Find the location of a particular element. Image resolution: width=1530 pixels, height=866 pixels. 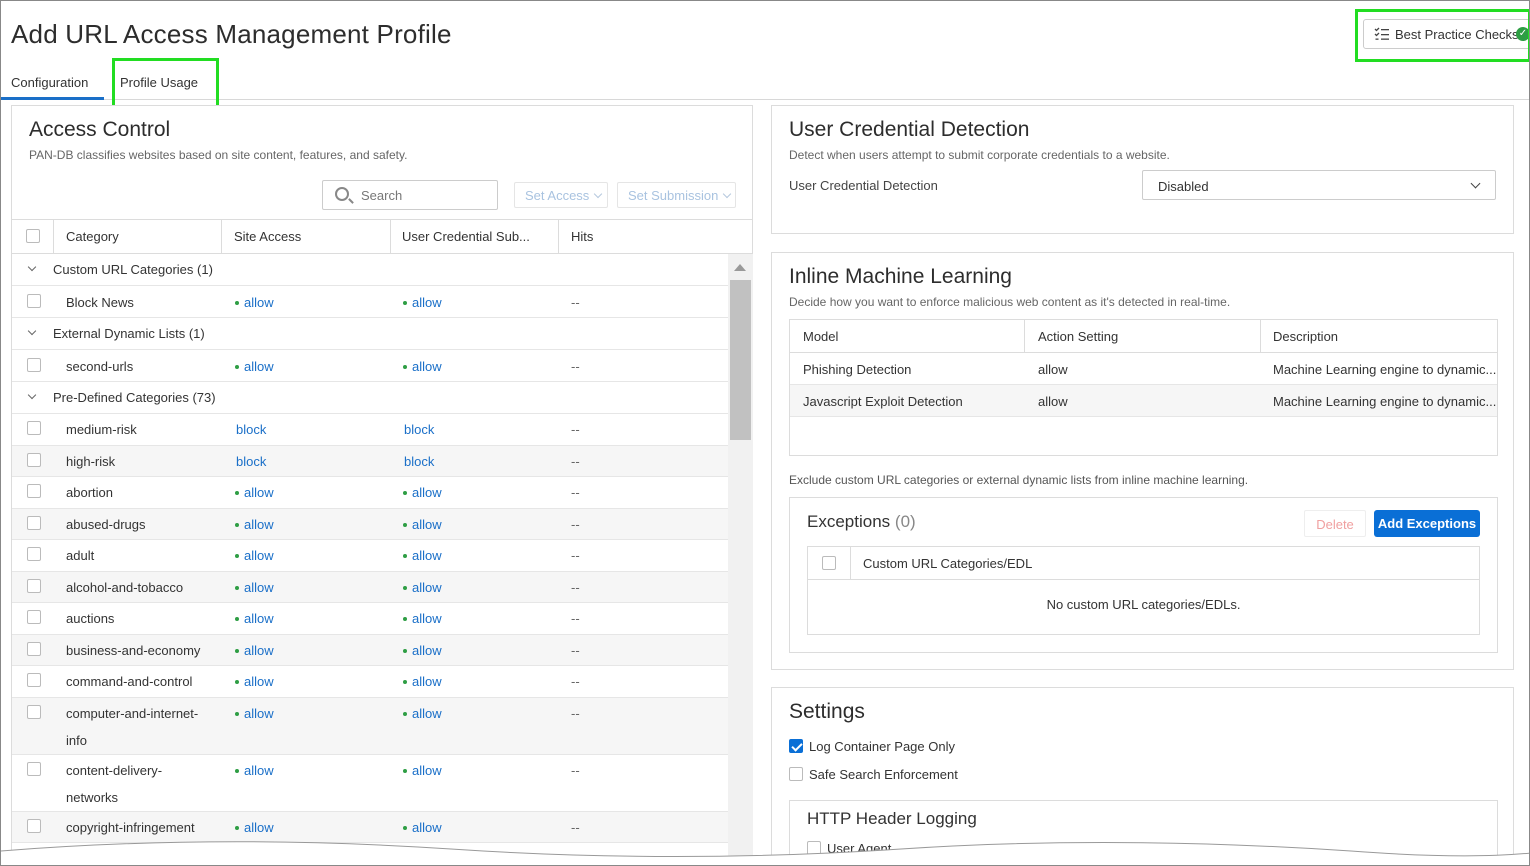

table-row: alcohol-and-tobacco allow allow -- is located at coordinates (370, 587).